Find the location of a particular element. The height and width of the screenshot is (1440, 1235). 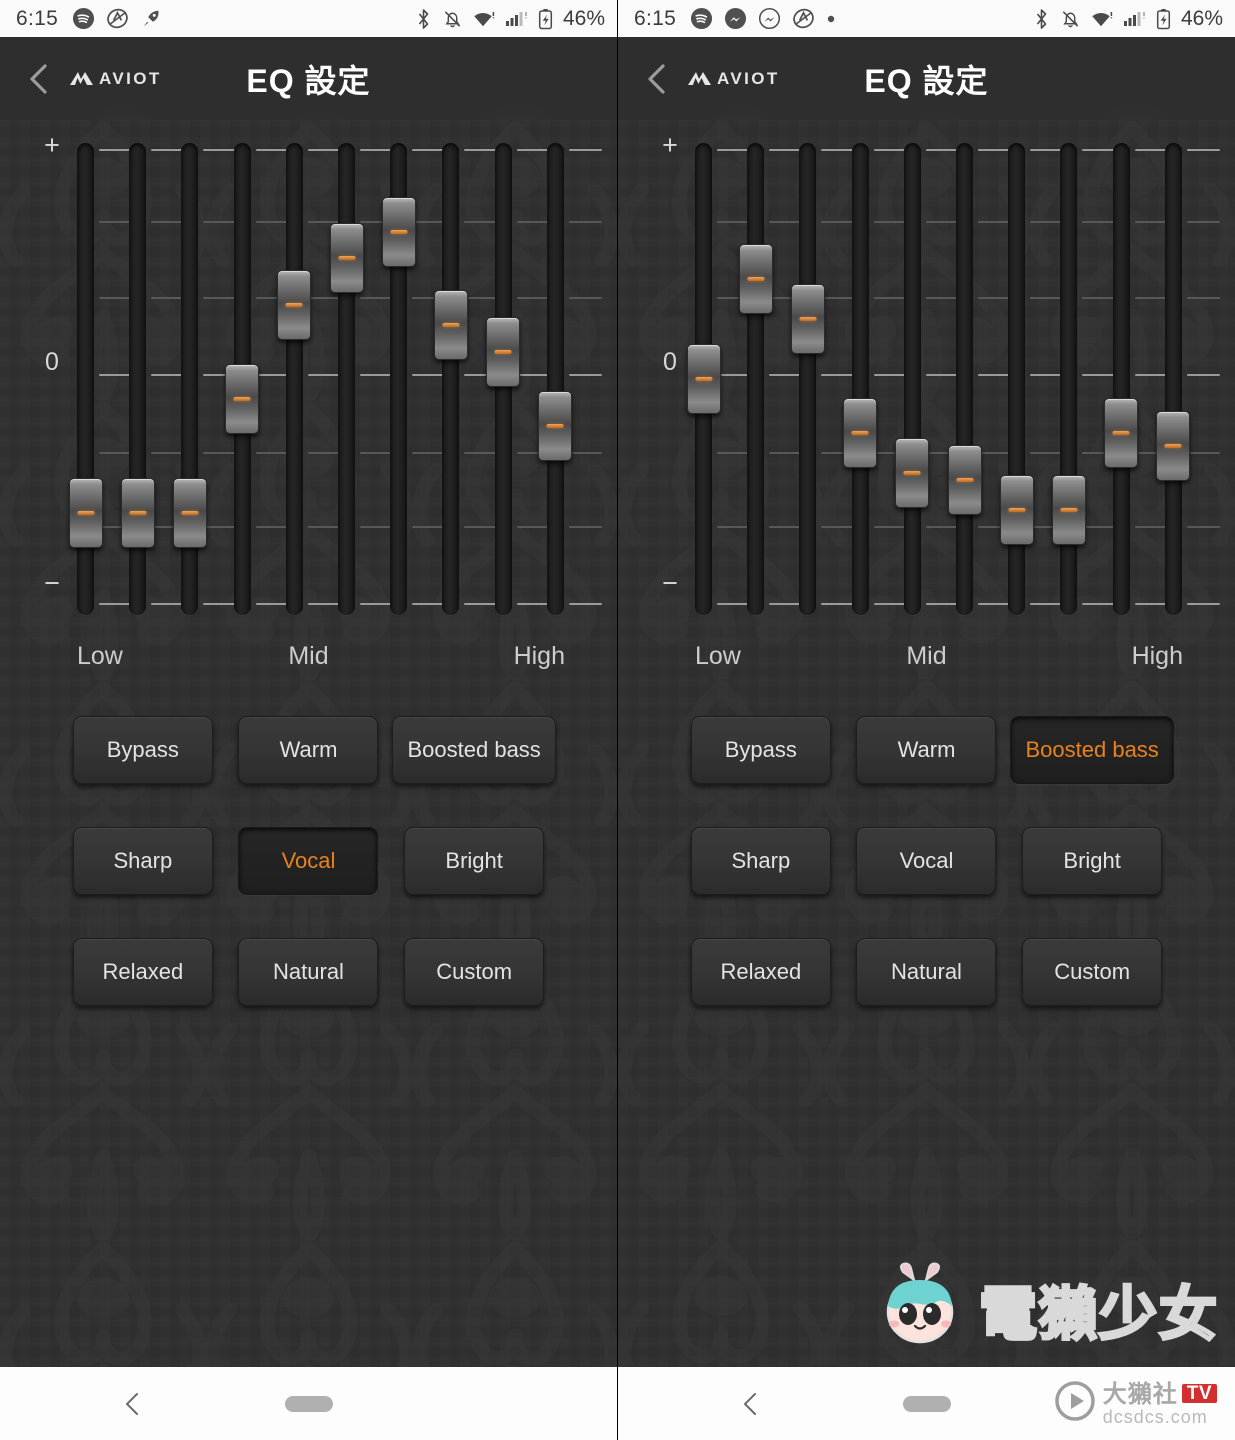

tv-wordmark: 大獺社 TV dcsdcs.com is located at coordinates (1160, 1404).